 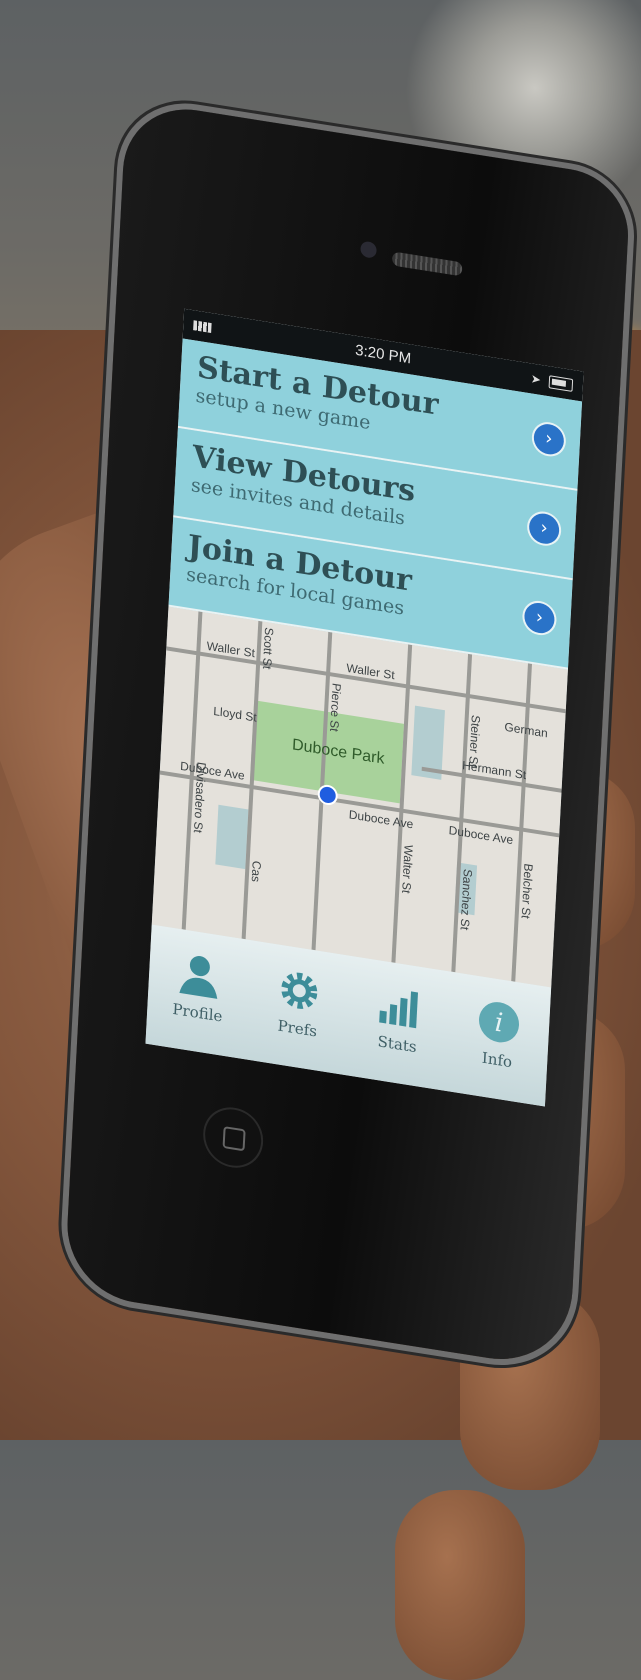 I want to click on tab-label: Prefs, so click(x=297, y=1028).